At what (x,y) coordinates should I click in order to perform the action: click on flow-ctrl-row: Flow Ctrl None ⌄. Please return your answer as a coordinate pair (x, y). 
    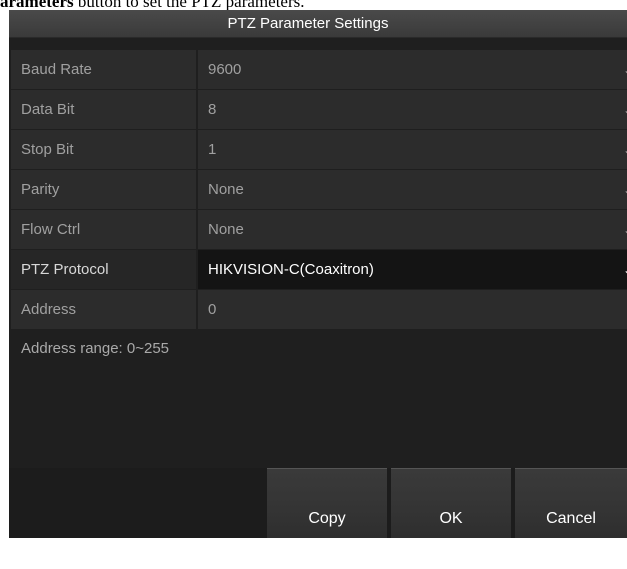
    Looking at the image, I should click on (319, 229).